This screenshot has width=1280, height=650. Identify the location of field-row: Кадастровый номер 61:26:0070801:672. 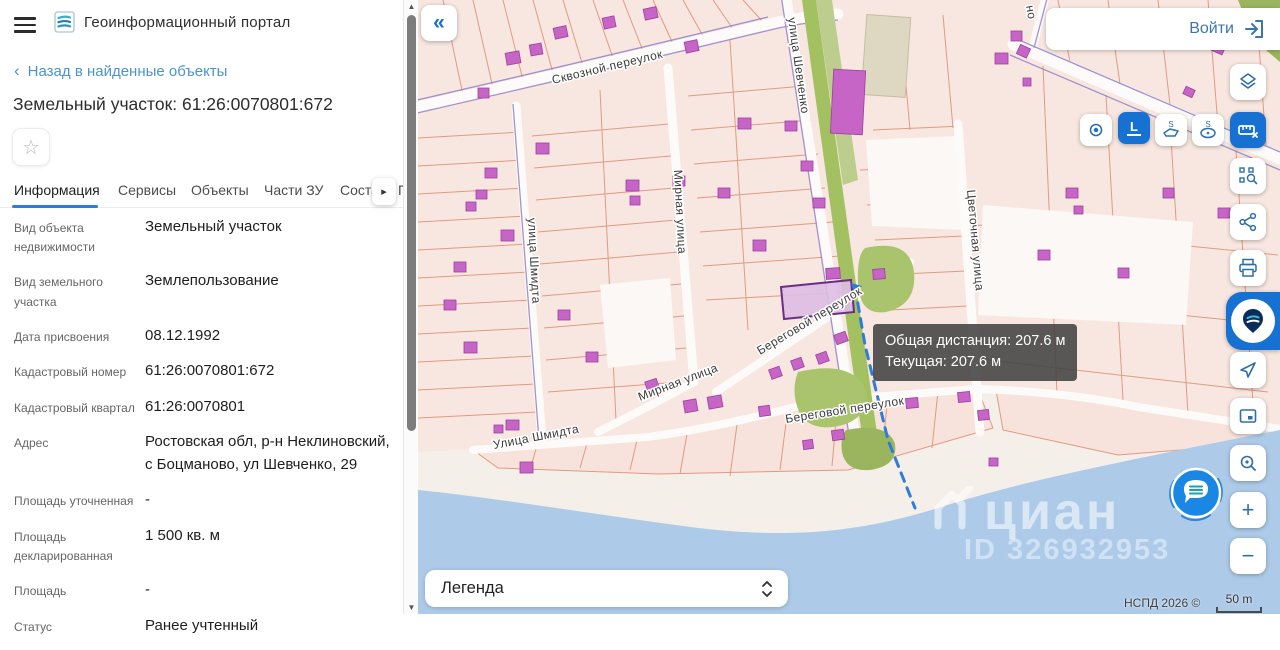
(144, 371).